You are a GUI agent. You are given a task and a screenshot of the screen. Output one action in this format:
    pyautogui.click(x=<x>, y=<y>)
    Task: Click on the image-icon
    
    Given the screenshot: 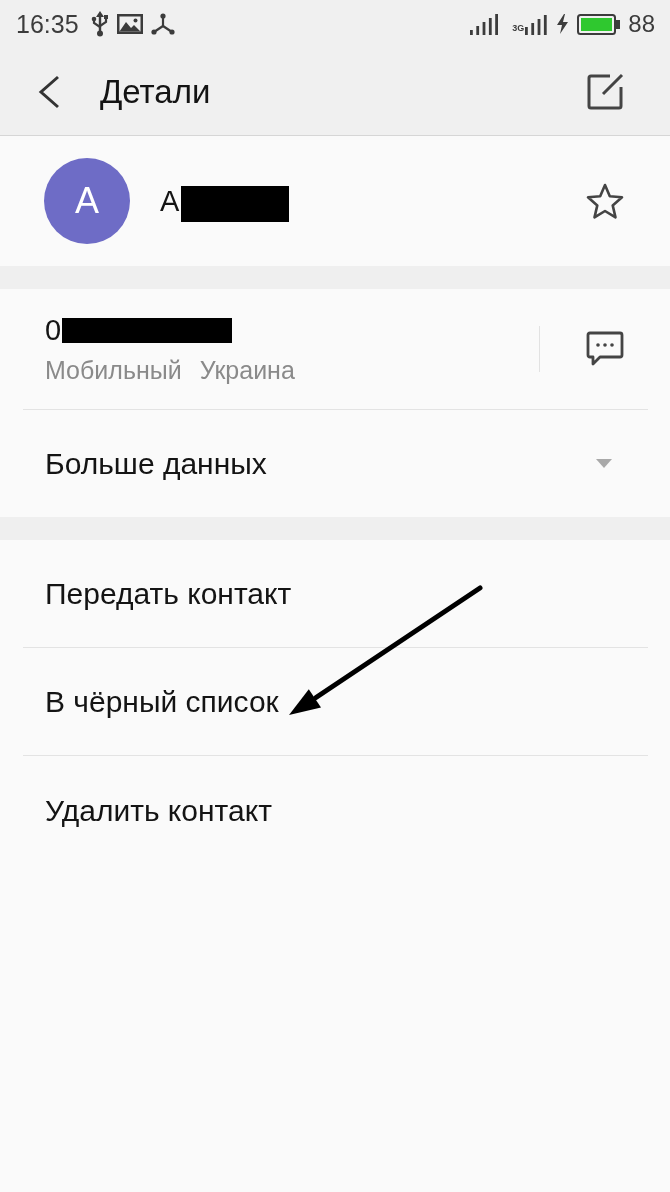 What is the action you would take?
    pyautogui.click(x=129, y=24)
    